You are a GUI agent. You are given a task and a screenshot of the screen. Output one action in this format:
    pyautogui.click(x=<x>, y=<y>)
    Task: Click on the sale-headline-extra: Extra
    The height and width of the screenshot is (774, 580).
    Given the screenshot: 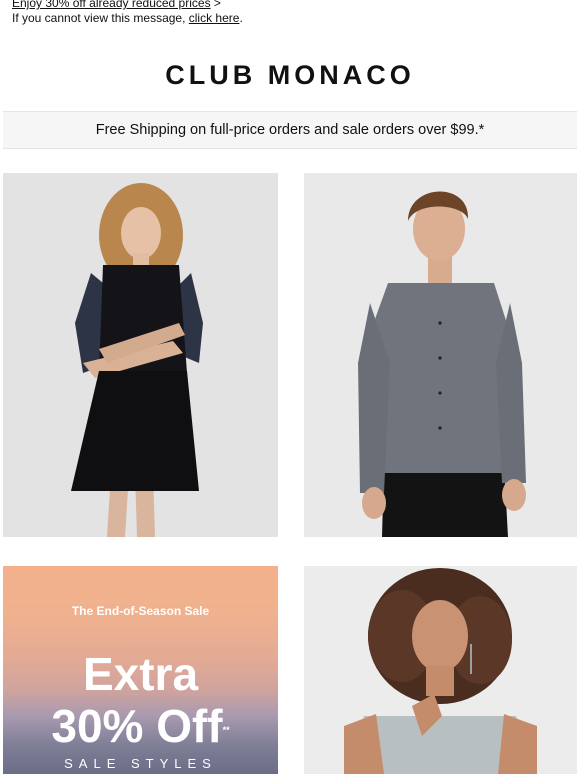 What is the action you would take?
    pyautogui.click(x=140, y=674)
    